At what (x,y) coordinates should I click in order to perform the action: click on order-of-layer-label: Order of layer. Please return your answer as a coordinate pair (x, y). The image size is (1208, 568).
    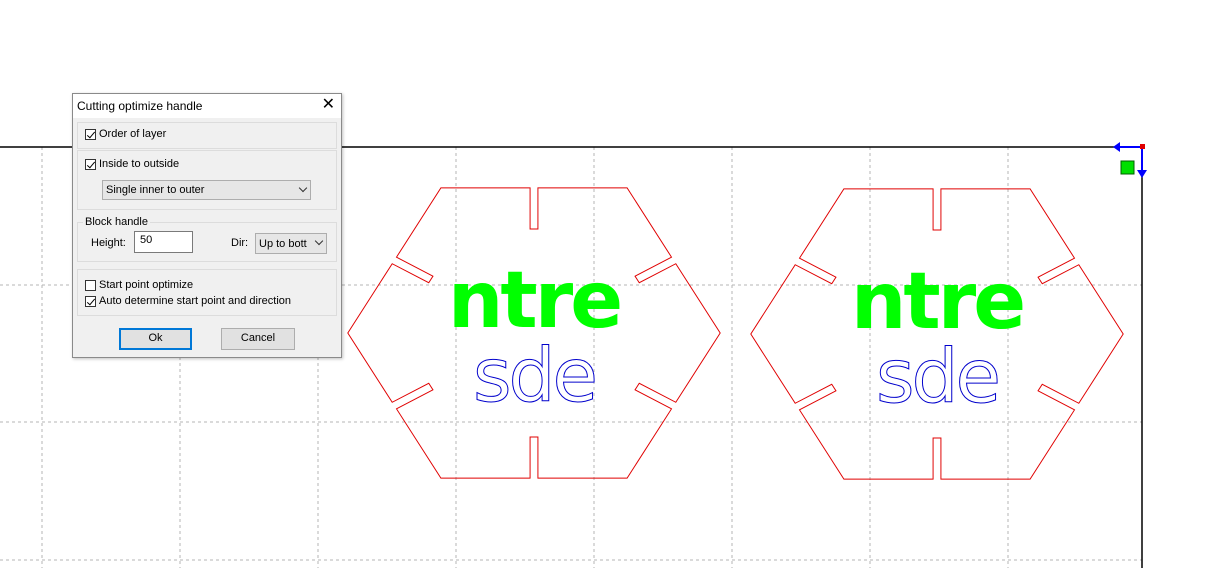
    Looking at the image, I should click on (133, 134).